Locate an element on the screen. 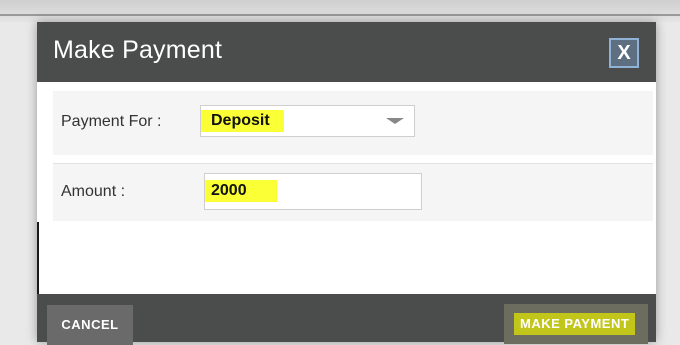  cancel-button: CANCEL is located at coordinates (90, 325).